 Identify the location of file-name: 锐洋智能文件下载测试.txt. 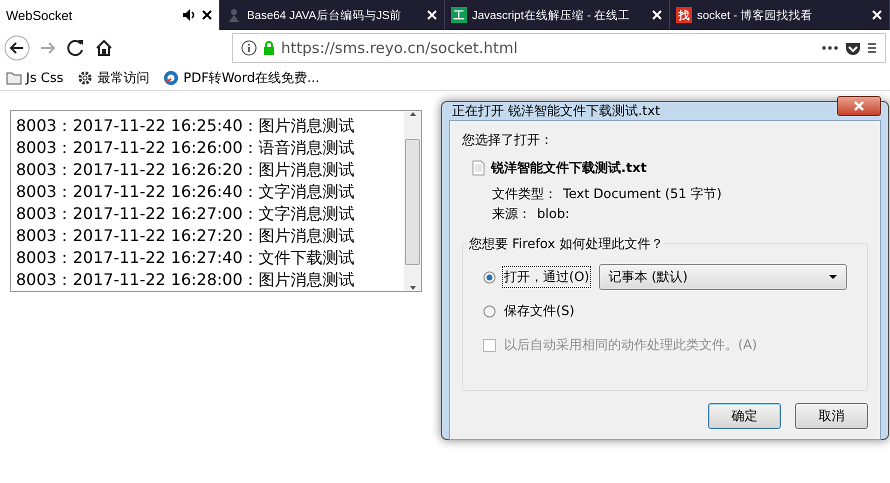
(569, 168).